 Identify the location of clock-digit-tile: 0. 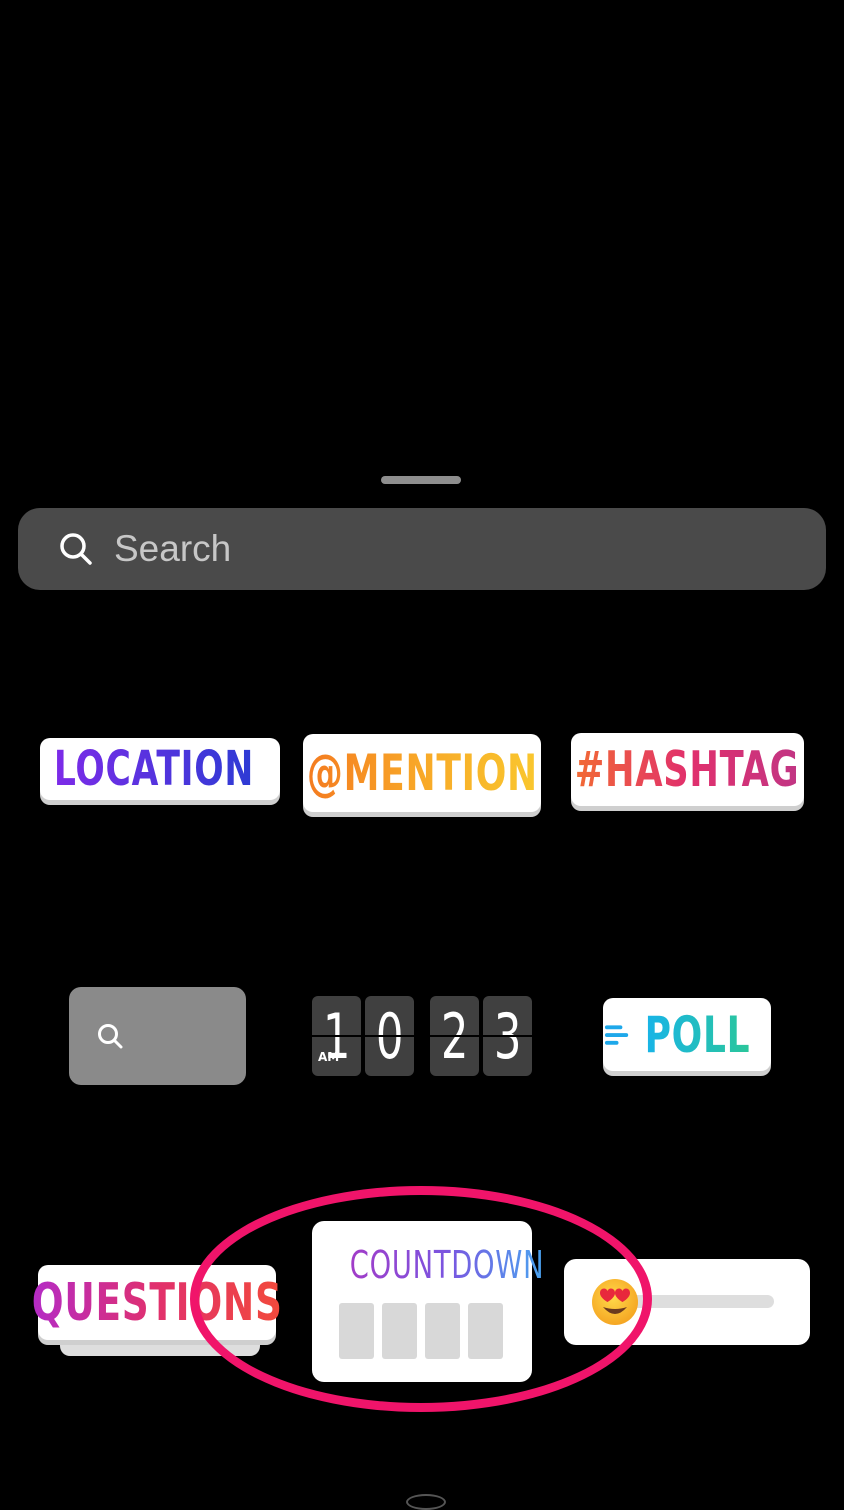
(390, 1036).